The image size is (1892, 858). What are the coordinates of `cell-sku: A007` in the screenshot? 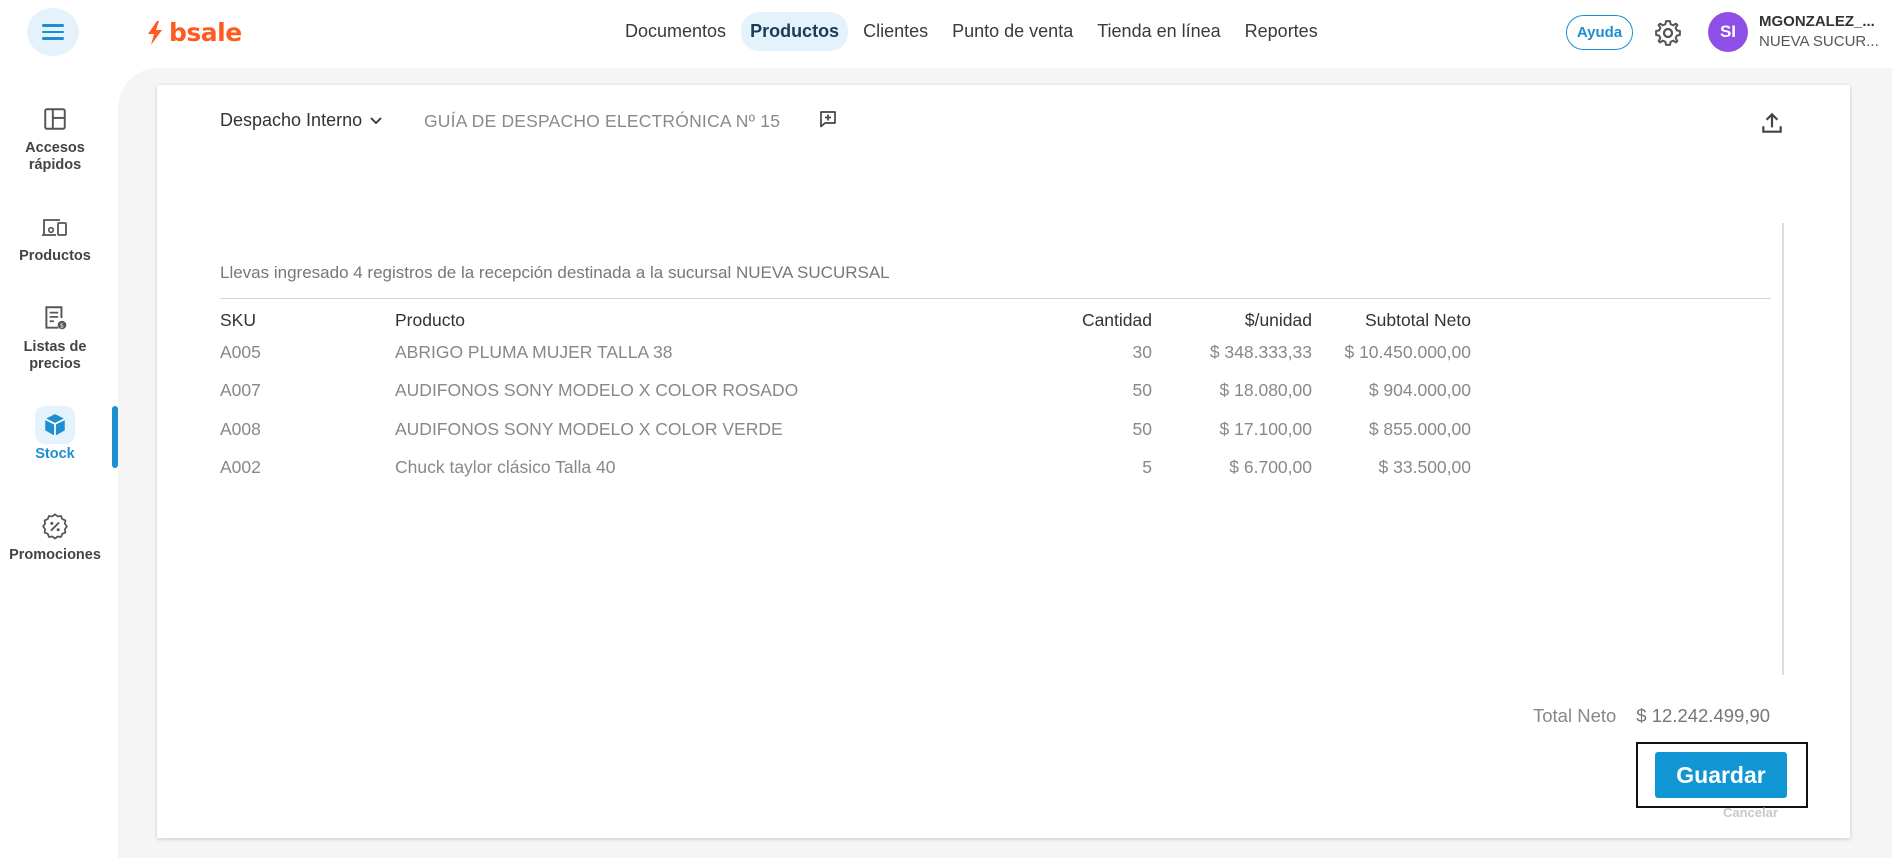 It's located at (240, 390).